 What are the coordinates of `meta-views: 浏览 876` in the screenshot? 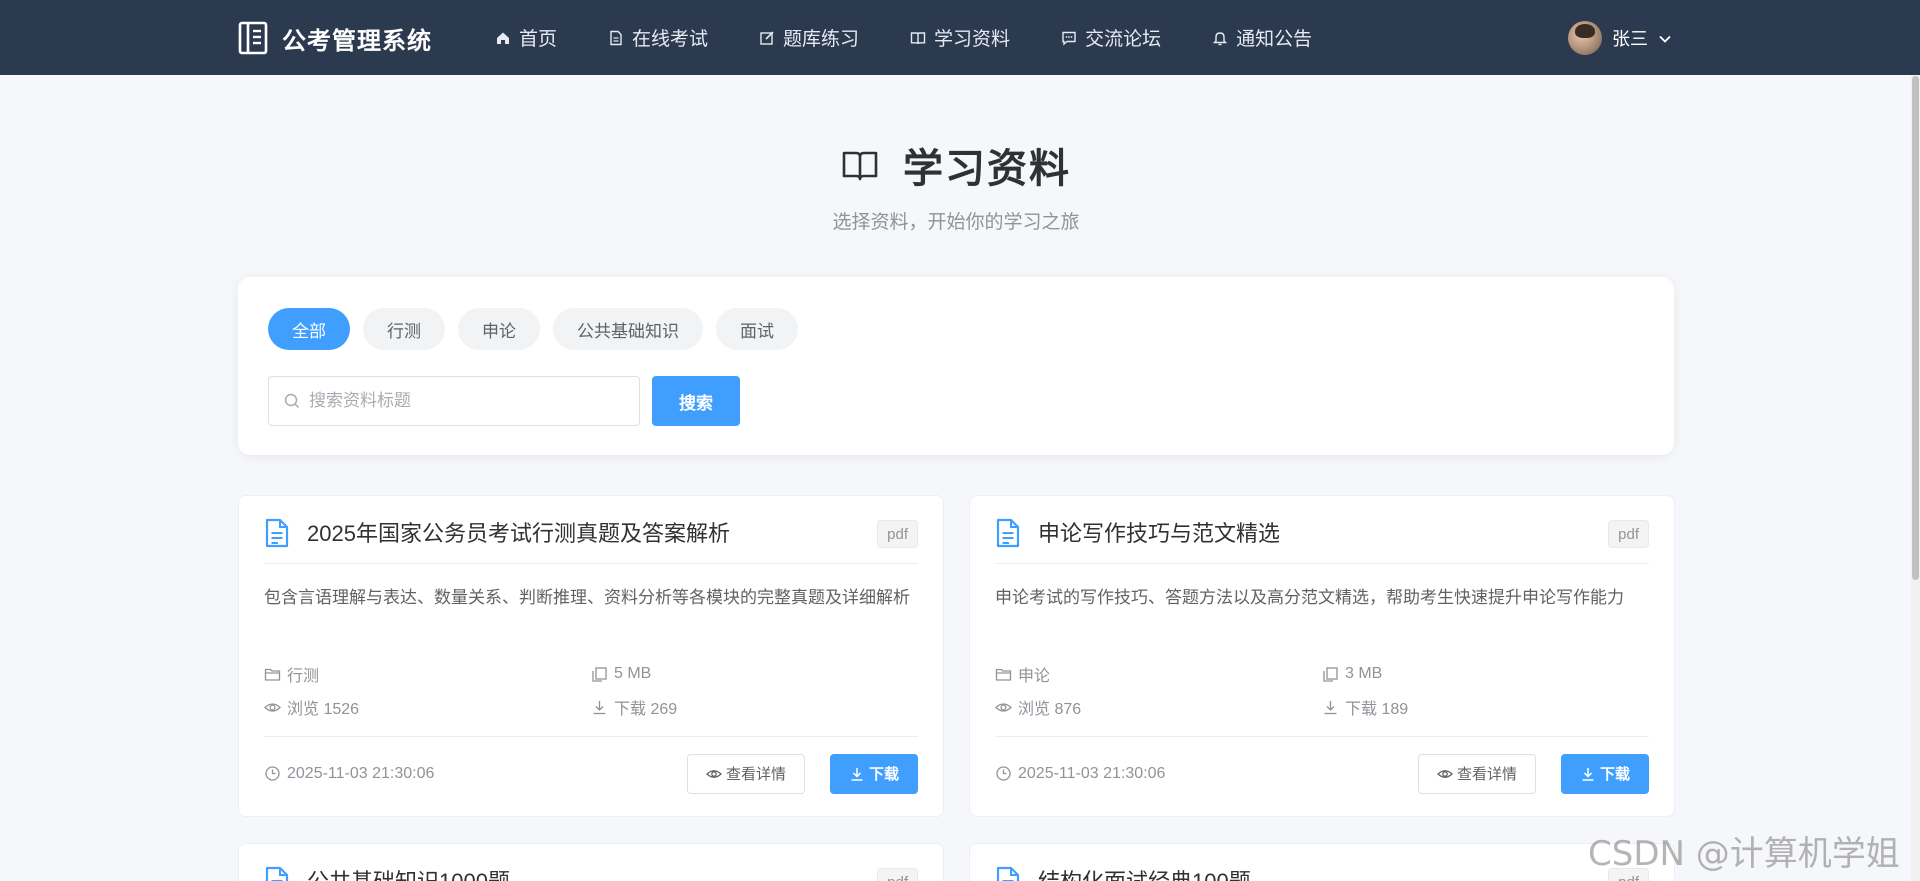 It's located at (1158, 707).